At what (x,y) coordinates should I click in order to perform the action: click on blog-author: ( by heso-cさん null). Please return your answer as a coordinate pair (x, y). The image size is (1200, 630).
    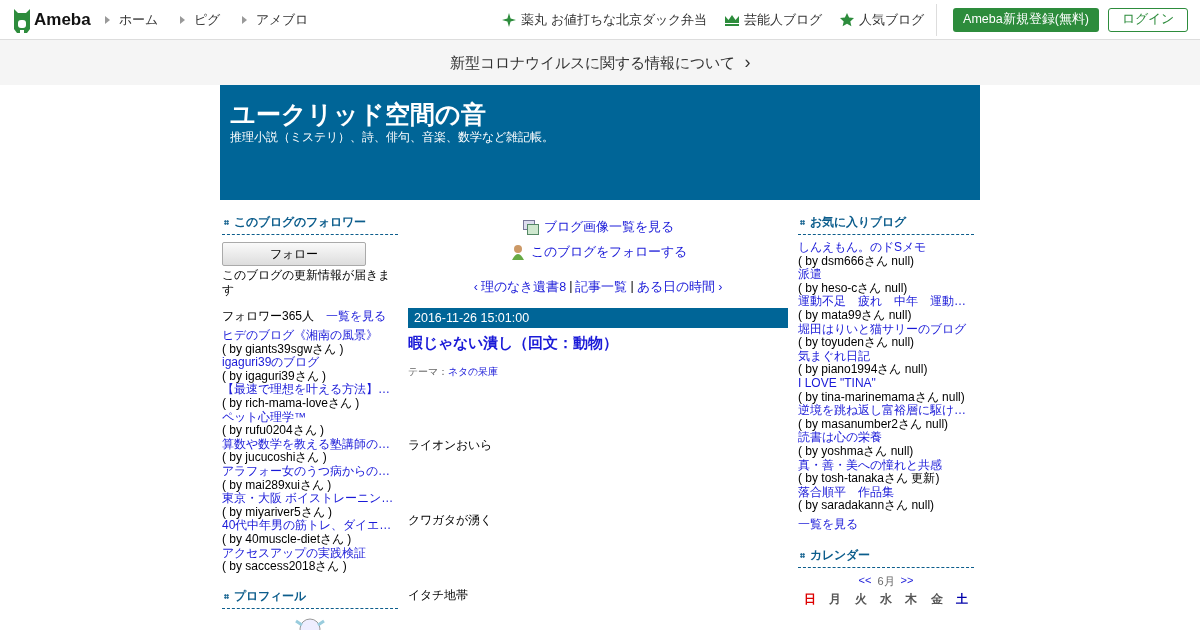
    Looking at the image, I should click on (853, 288).